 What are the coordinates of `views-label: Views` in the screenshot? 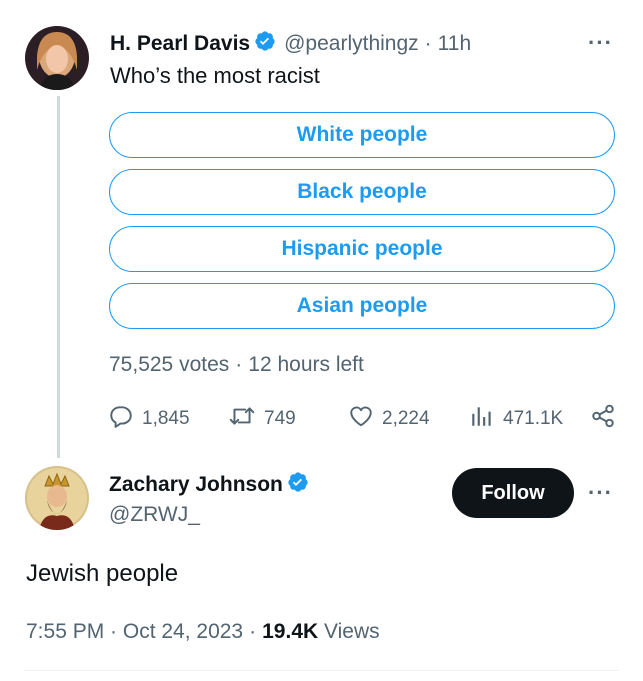 It's located at (352, 631).